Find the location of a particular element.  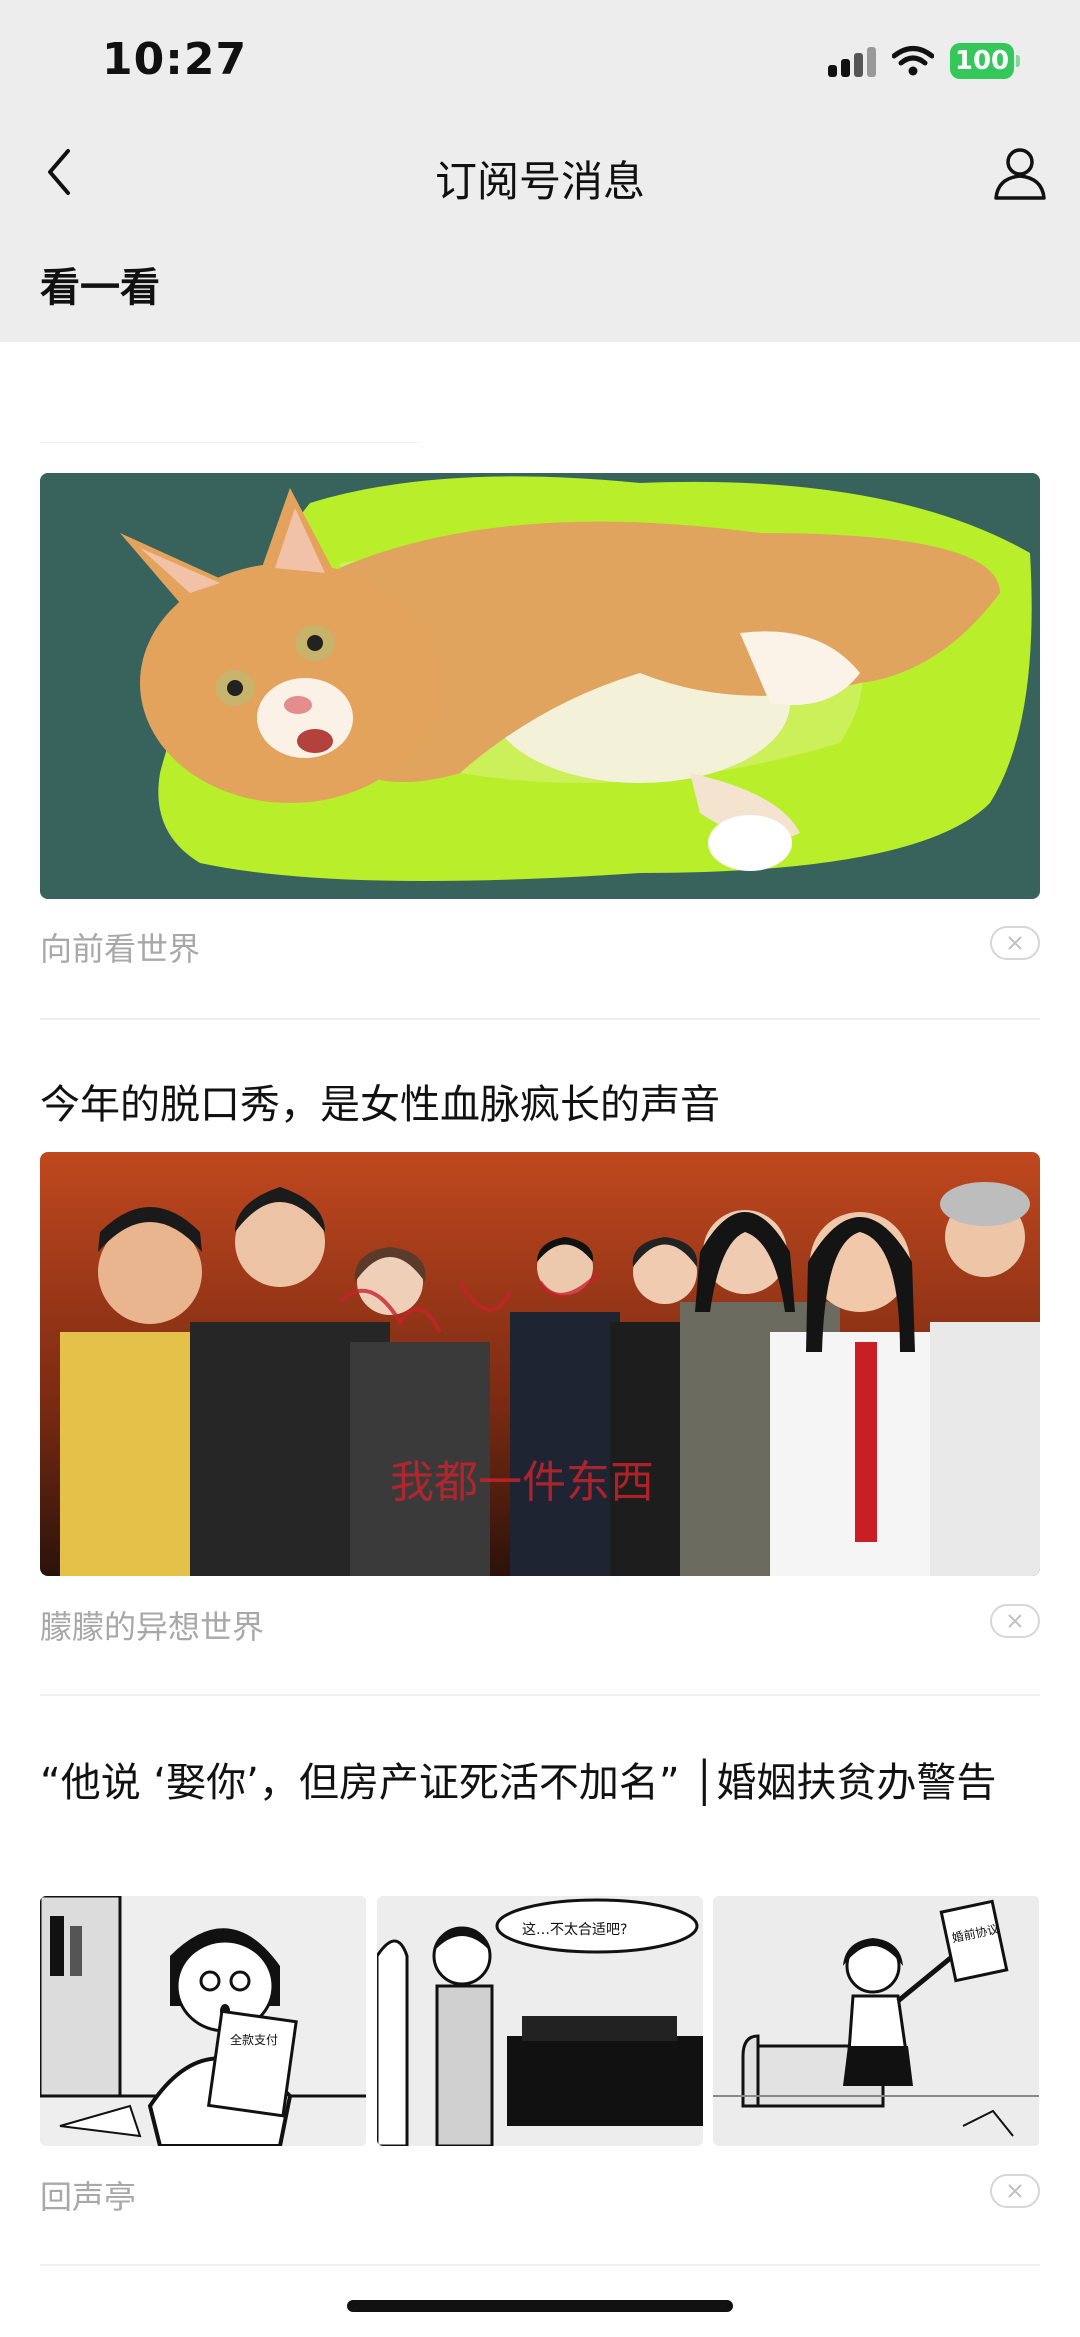

top-bar: 10:27 100 订阅号消息 看一看 is located at coordinates (540, 171).